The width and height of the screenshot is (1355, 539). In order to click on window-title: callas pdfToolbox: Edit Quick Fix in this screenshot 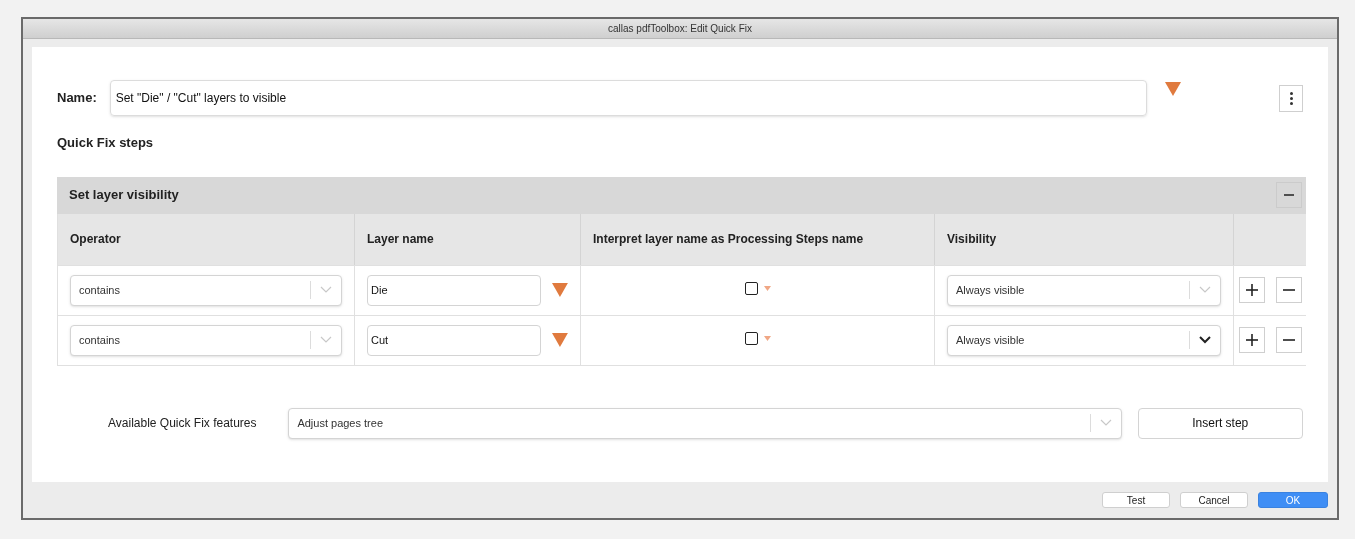, I will do `click(680, 29)`.